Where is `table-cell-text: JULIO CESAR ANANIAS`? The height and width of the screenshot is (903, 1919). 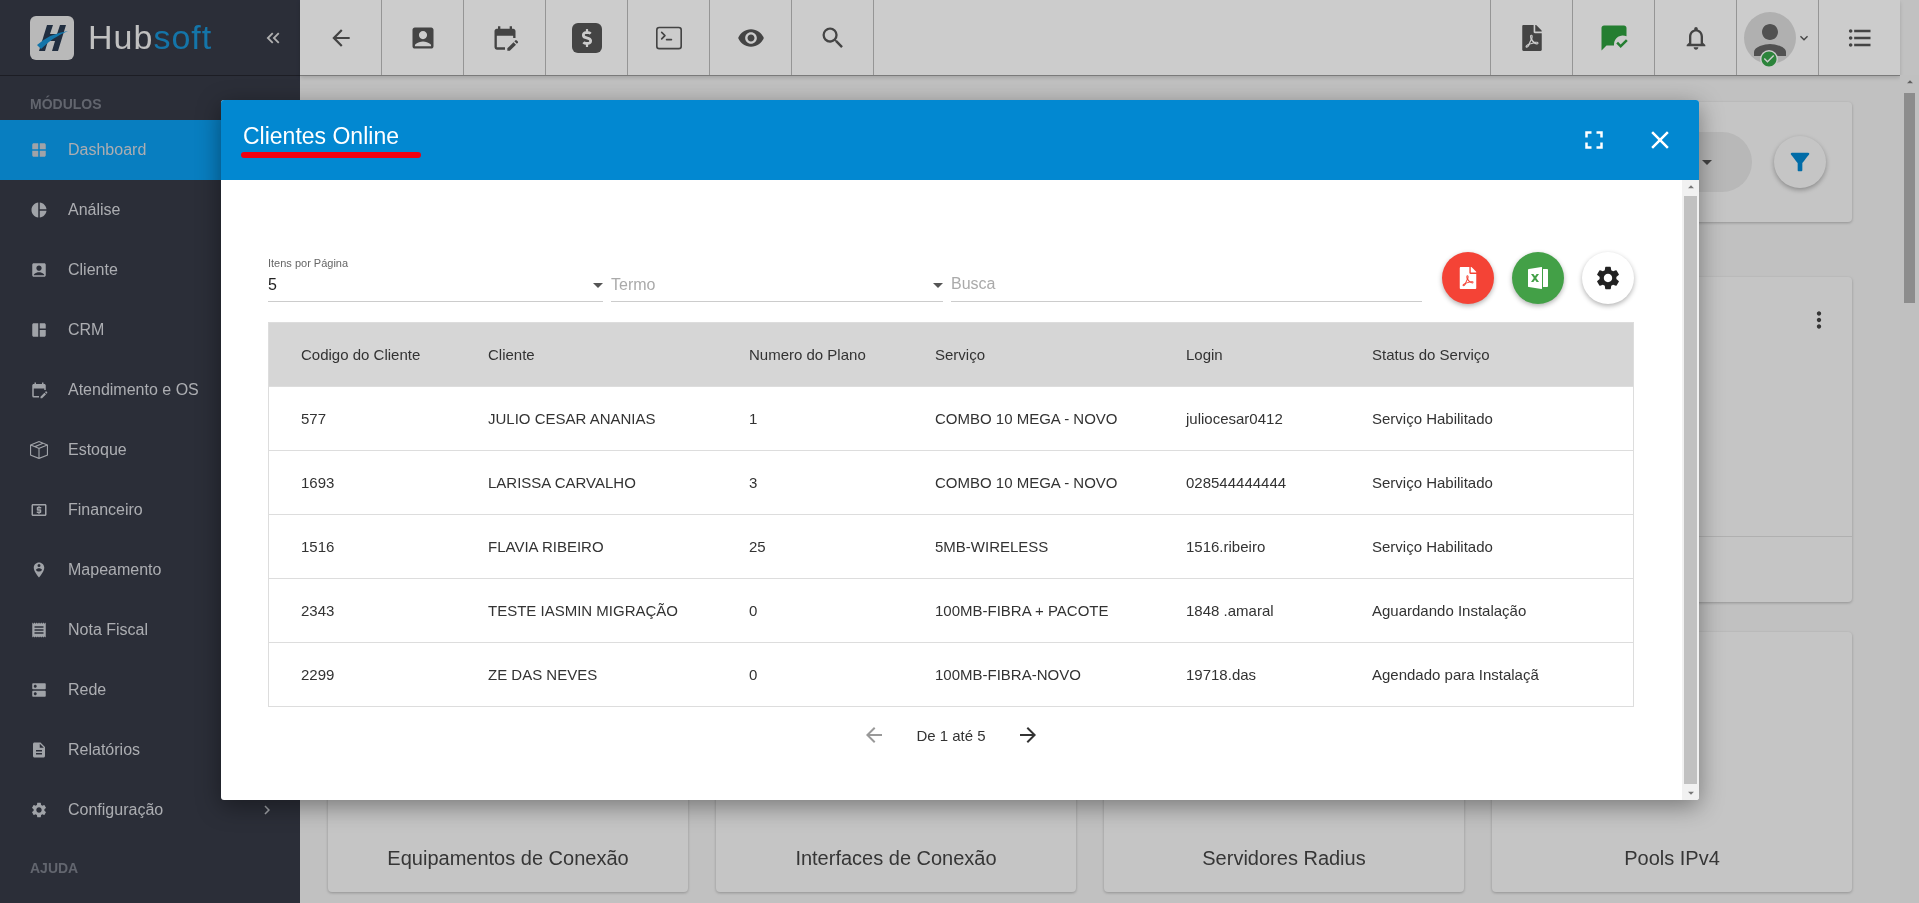 table-cell-text: JULIO CESAR ANANIAS is located at coordinates (572, 418).